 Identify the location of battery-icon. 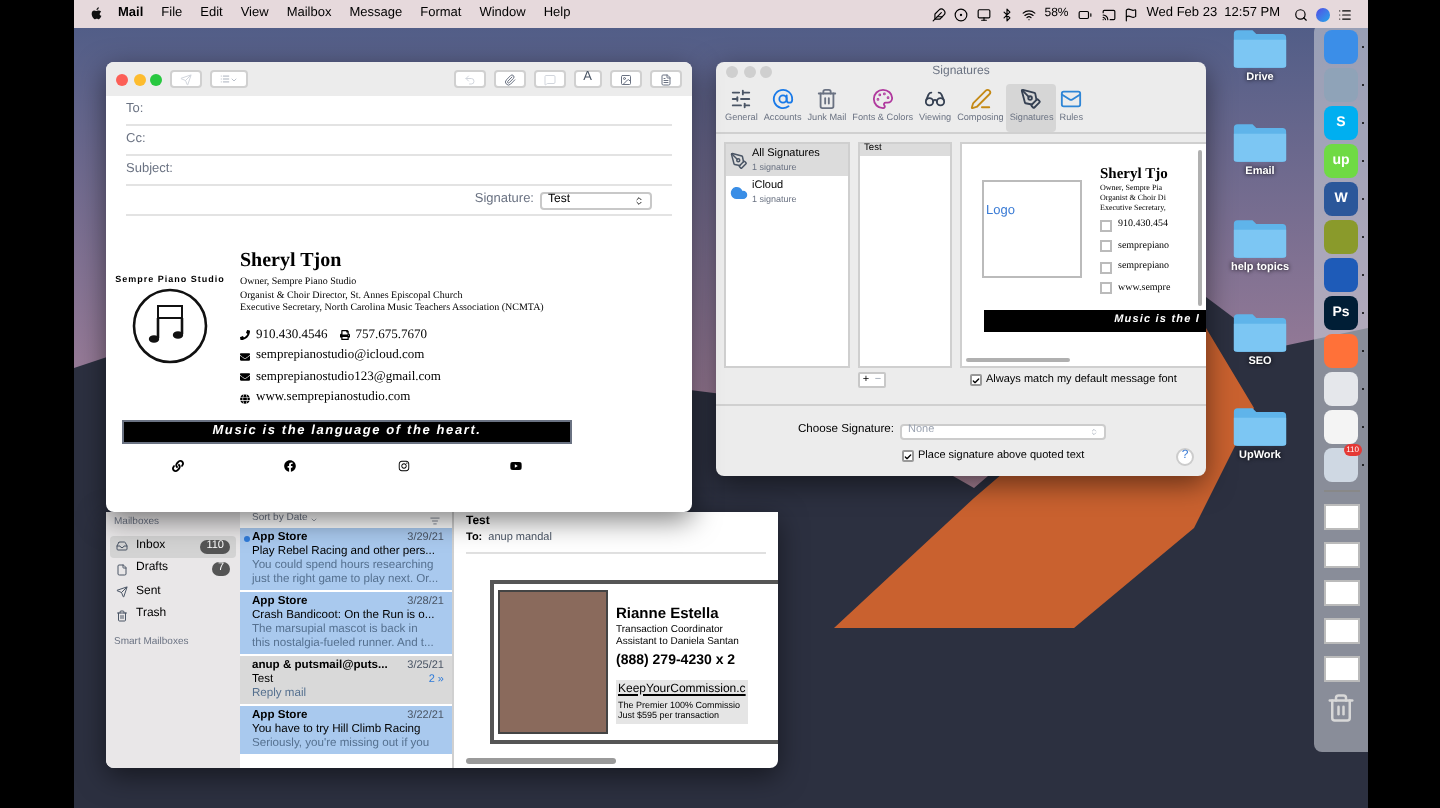
(1085, 14).